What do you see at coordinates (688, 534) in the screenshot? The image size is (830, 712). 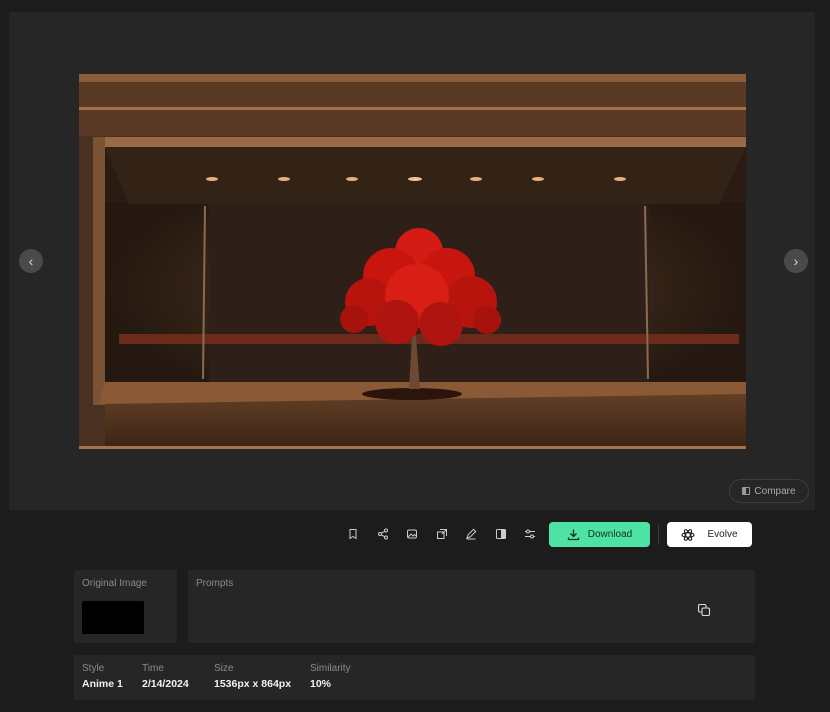 I see `evolve-icon` at bounding box center [688, 534].